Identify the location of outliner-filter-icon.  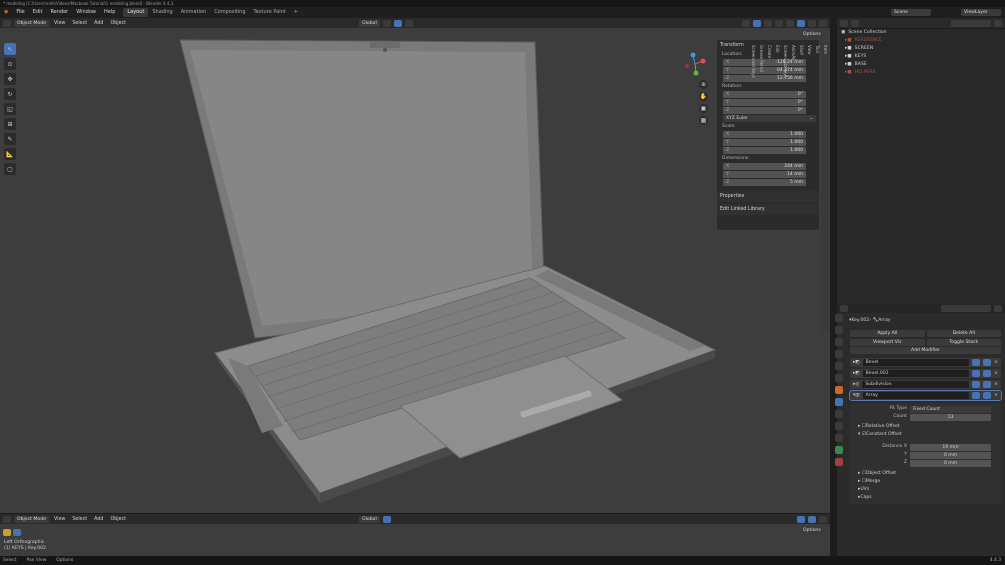
(855, 23).